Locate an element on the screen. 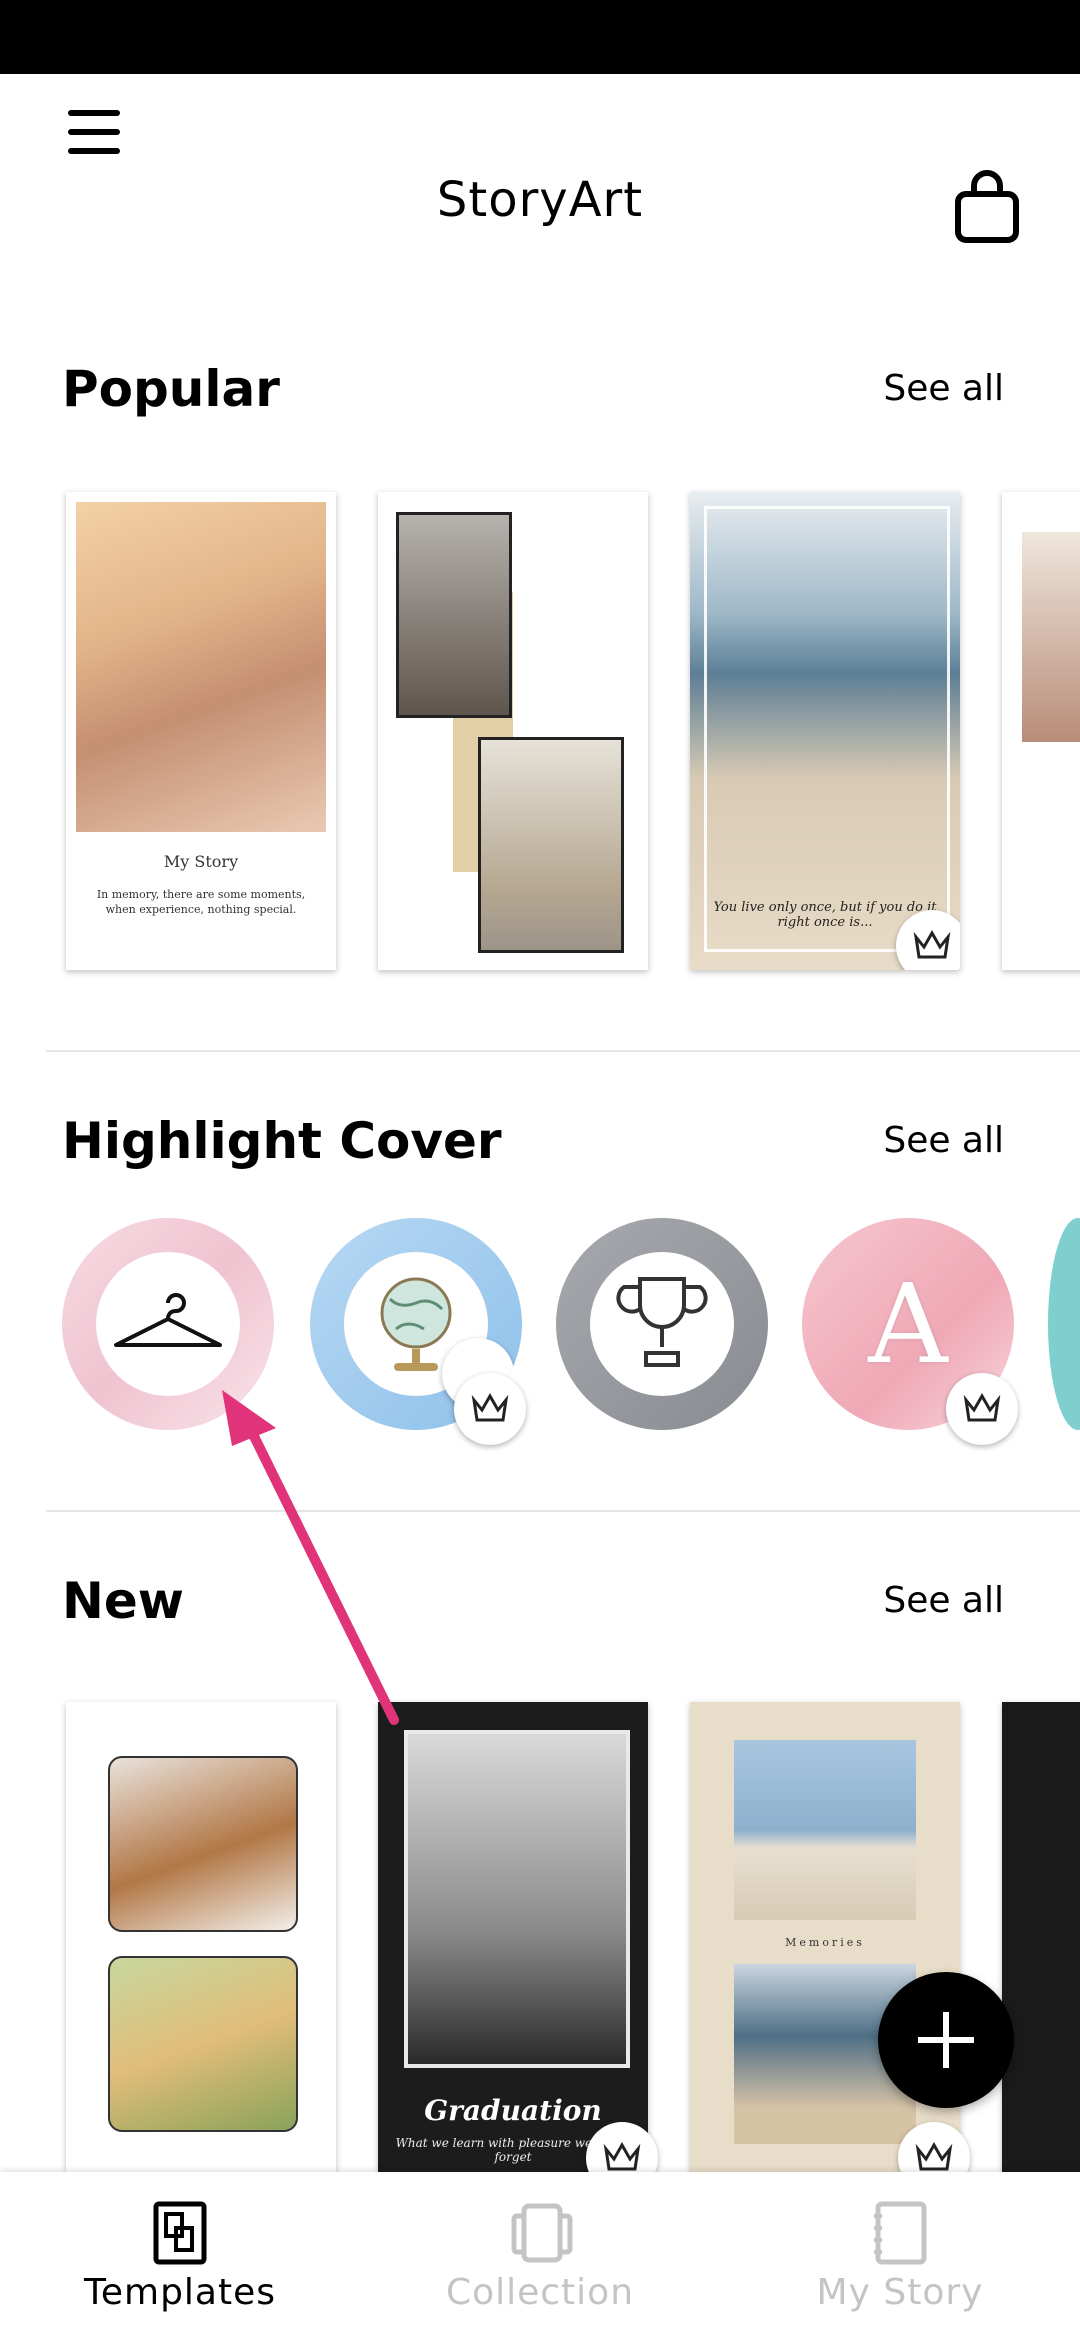 The image size is (1080, 2340). status-bar is located at coordinates (540, 37).